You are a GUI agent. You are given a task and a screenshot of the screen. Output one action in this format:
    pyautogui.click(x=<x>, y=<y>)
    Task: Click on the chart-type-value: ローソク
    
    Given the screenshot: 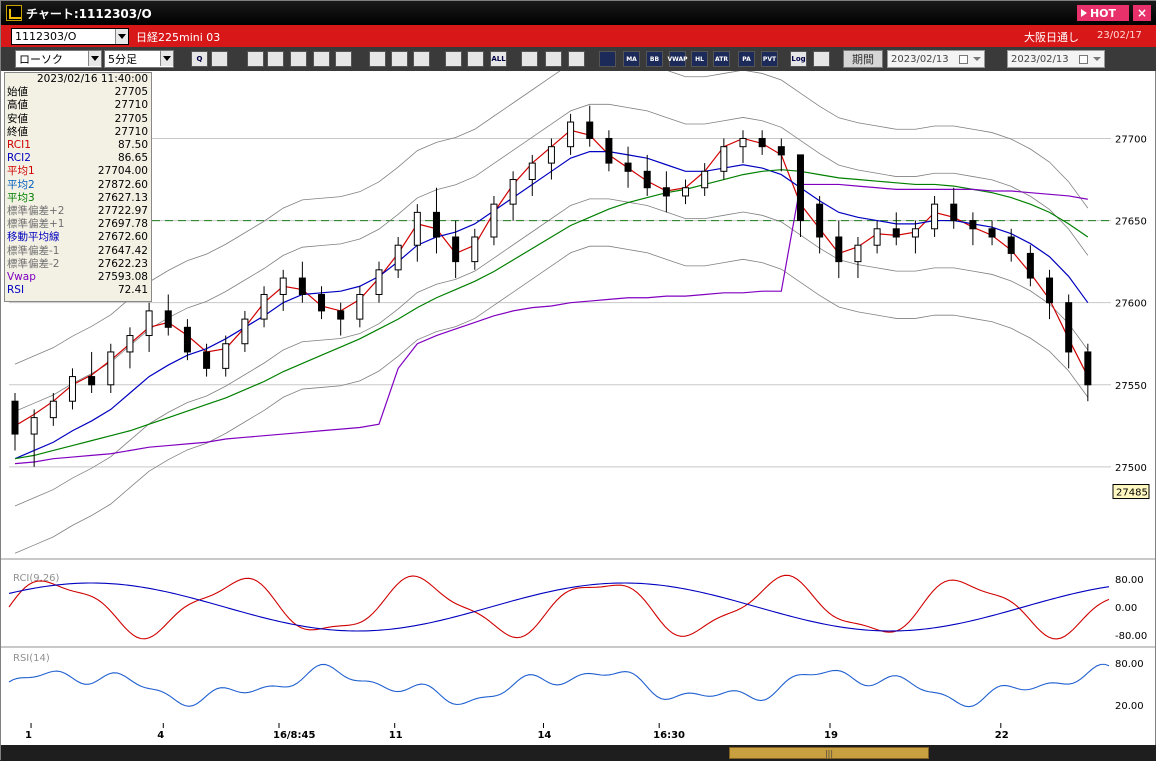 What is the action you would take?
    pyautogui.click(x=41, y=59)
    